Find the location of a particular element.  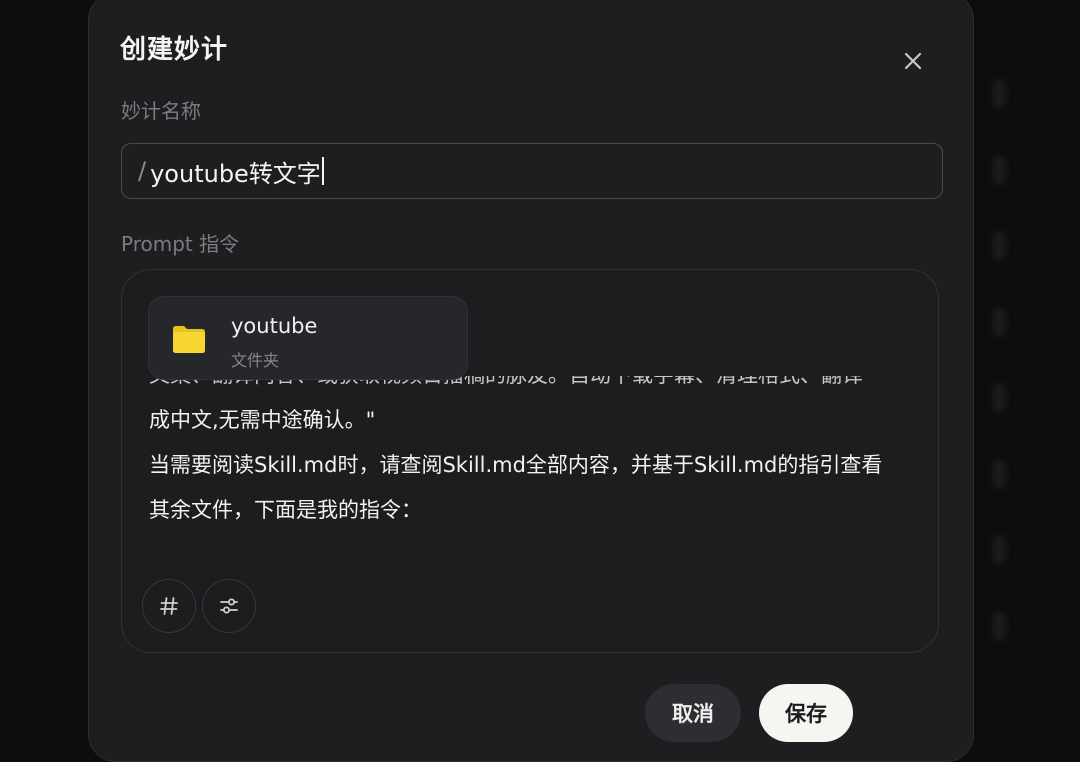

sliders-icon is located at coordinates (229, 606).